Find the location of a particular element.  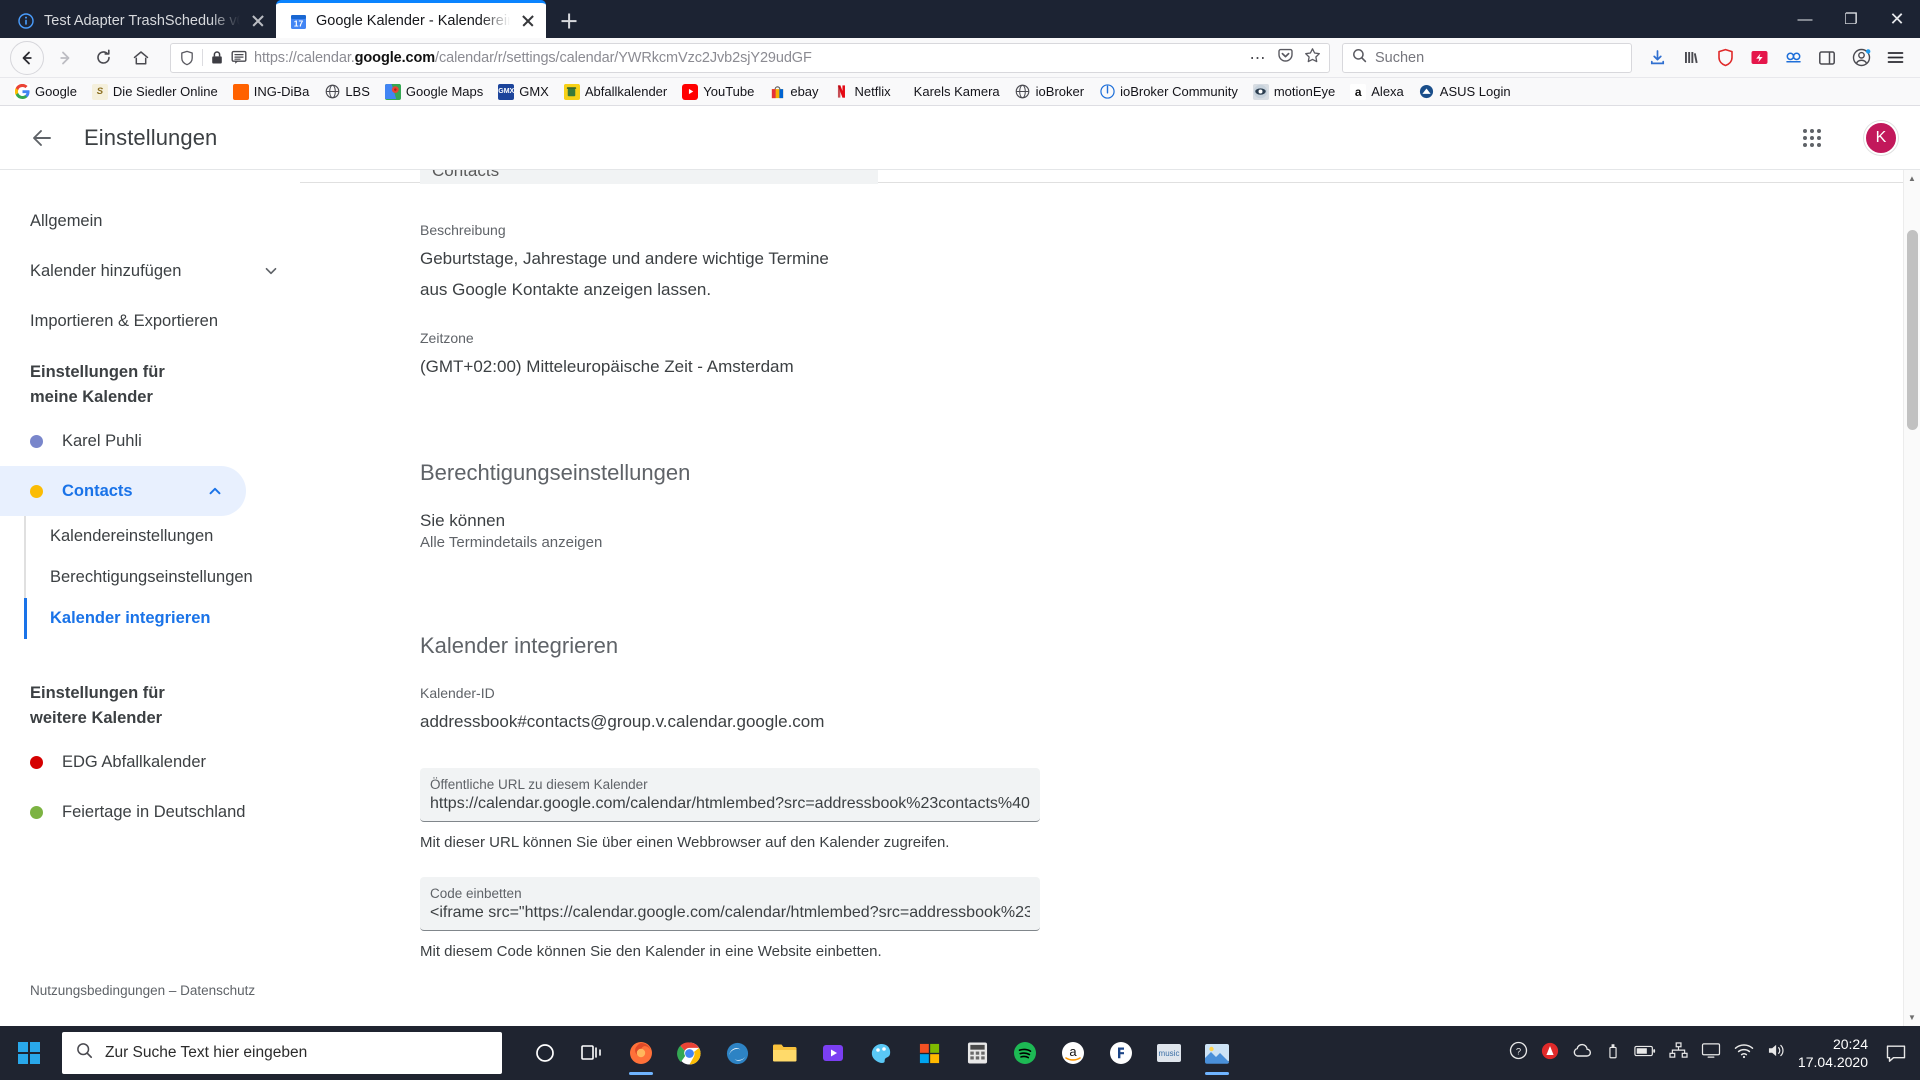

media-player-icon is located at coordinates (833, 1053).